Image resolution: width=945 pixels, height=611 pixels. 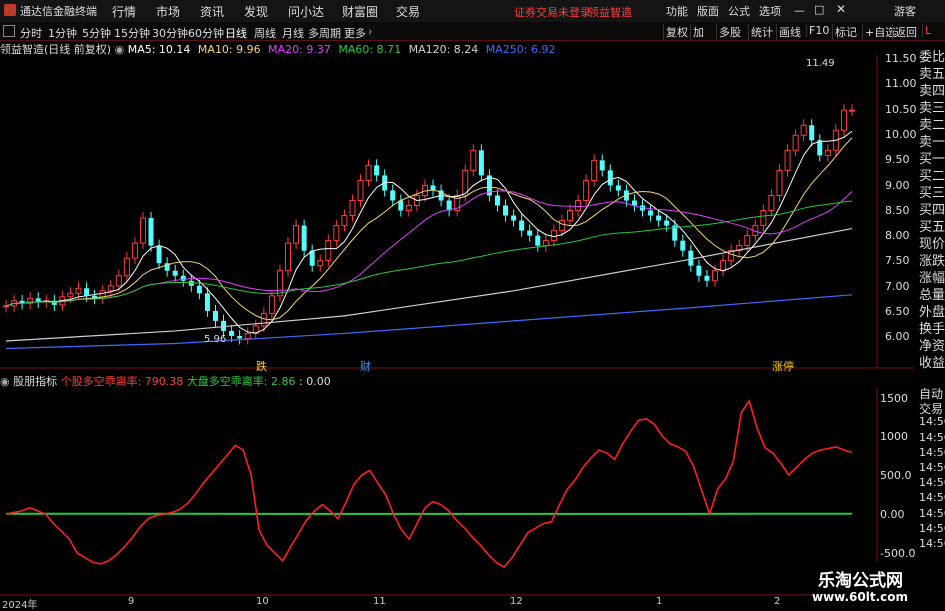 I want to click on menu-banmian: 版面, so click(x=708, y=11).